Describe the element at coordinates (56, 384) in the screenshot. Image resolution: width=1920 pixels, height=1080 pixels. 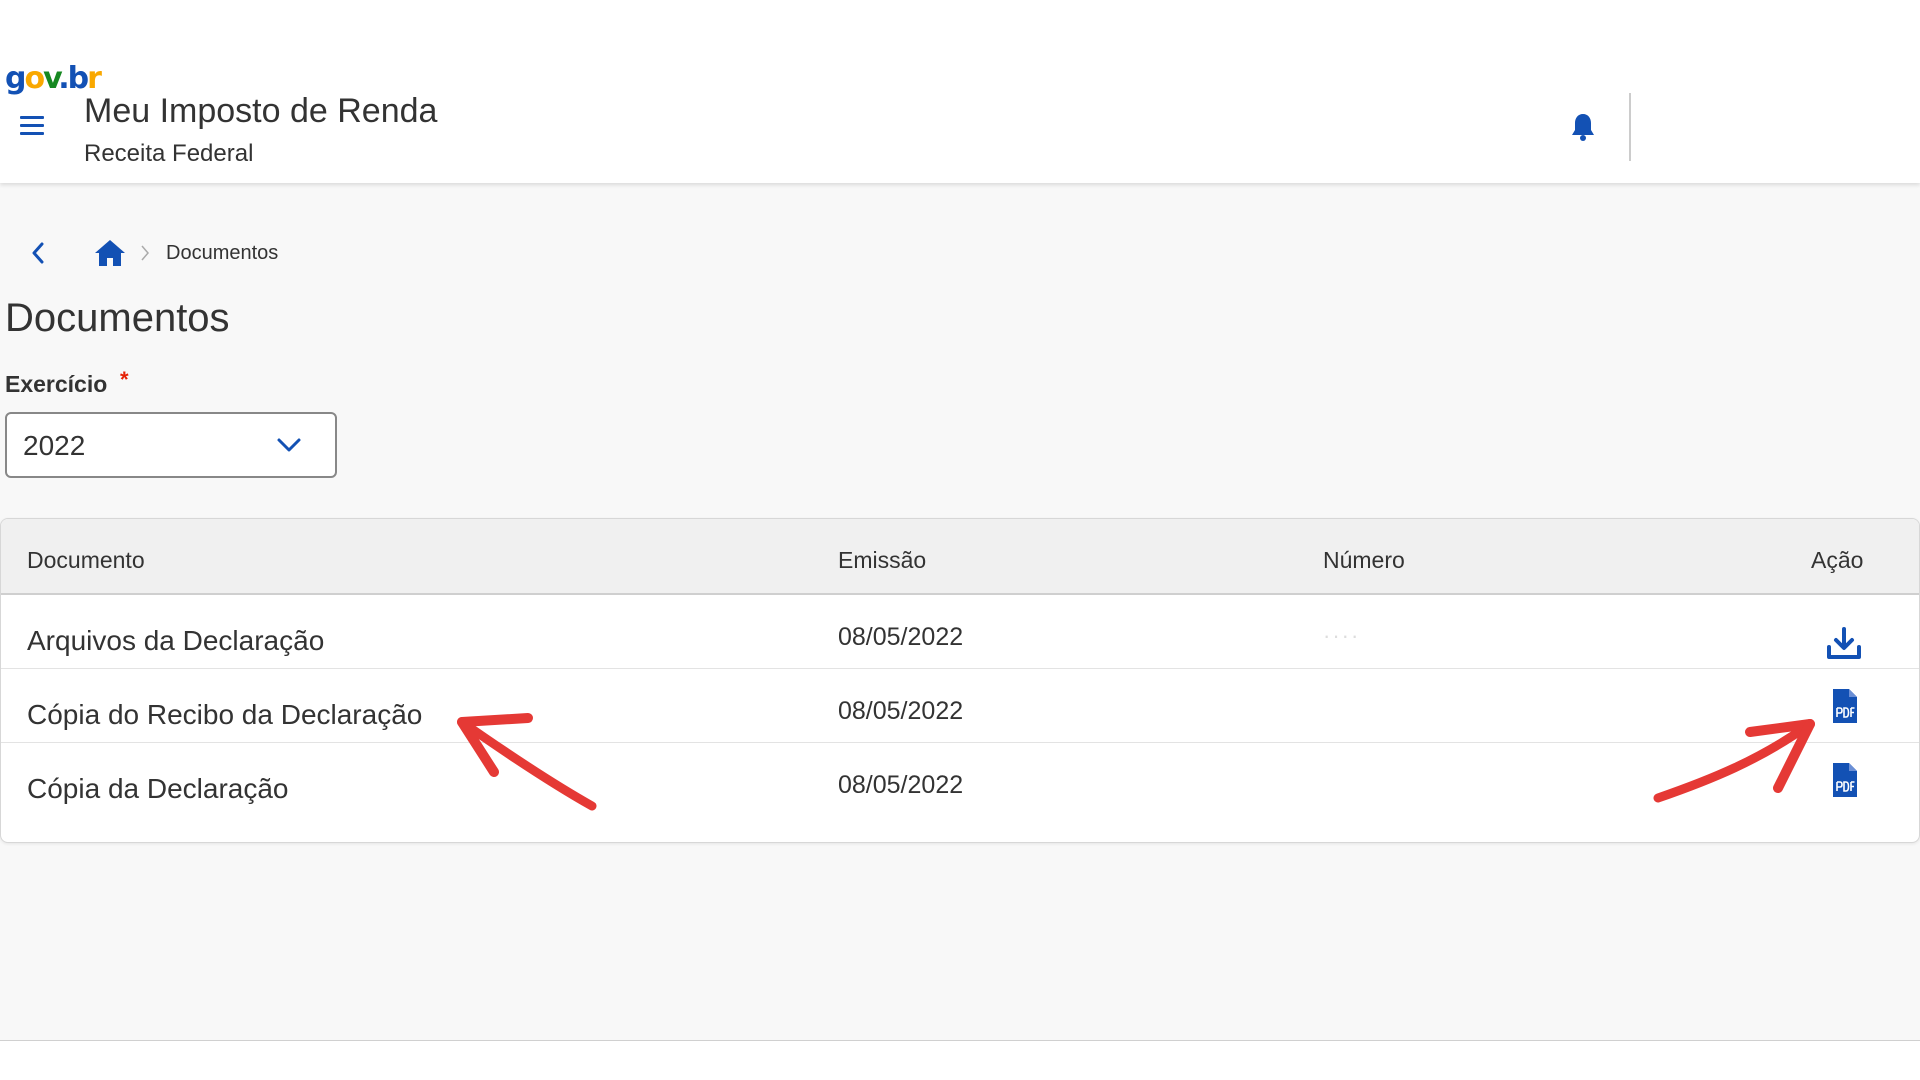
I see `exercicio-label: Exercício` at that location.